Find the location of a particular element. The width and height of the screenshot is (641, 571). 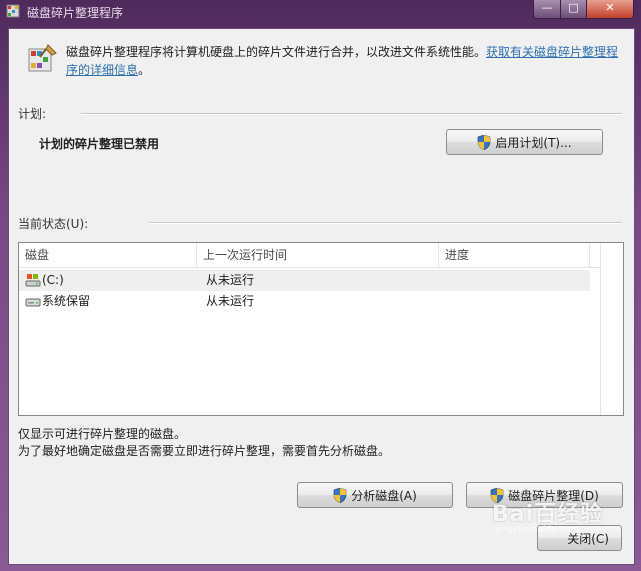

disk-list-scrollbar is located at coordinates (611, 329).